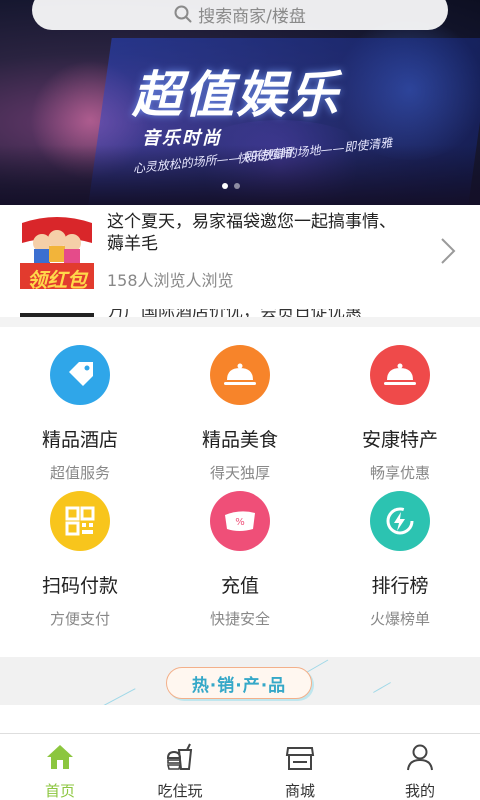 The width and height of the screenshot is (480, 800). I want to click on tab-home: 首页, so click(60, 767).